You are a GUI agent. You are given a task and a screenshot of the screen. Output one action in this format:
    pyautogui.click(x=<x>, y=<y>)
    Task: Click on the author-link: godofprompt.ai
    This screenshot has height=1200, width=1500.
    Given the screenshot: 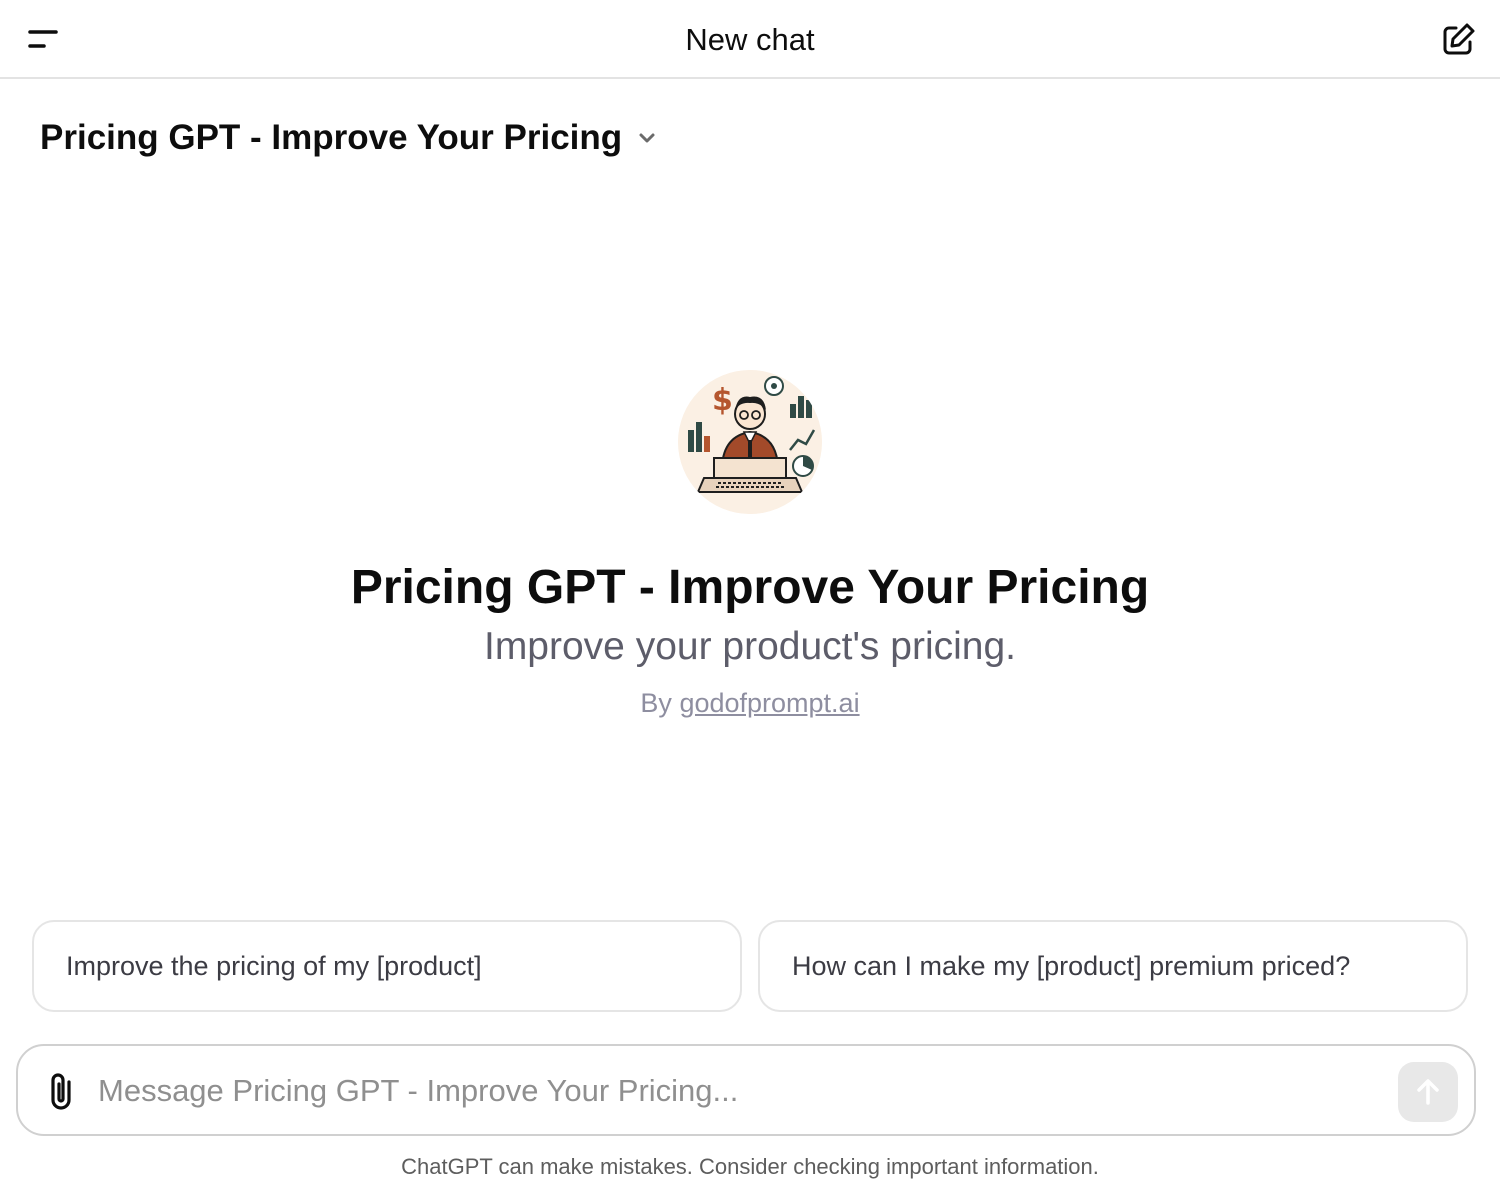 What is the action you would take?
    pyautogui.click(x=769, y=703)
    